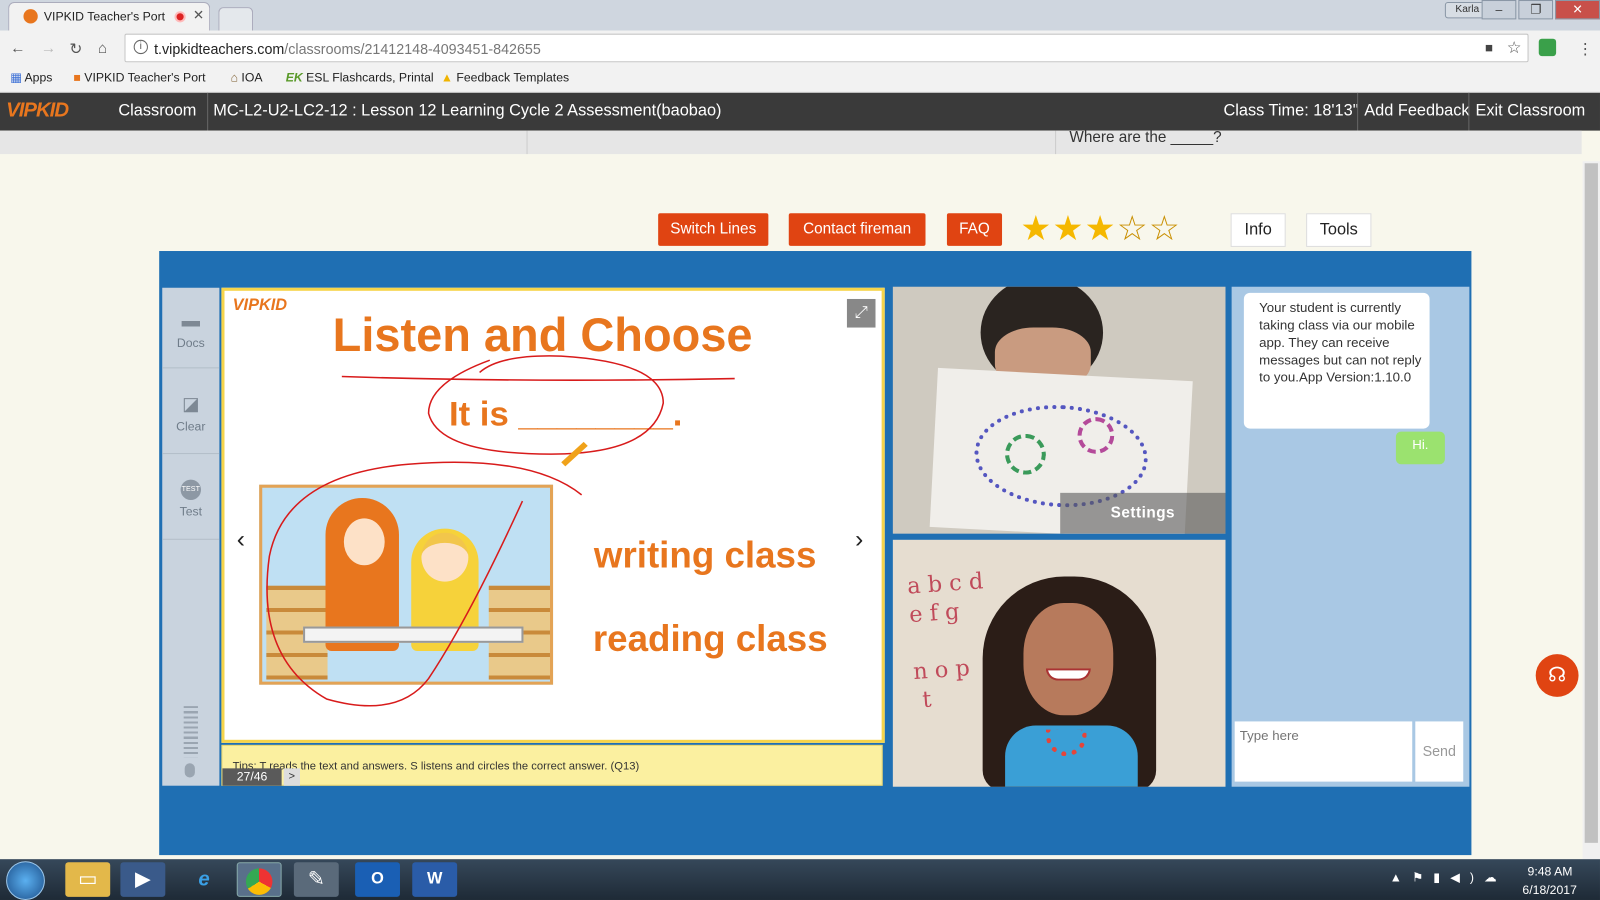 The image size is (1600, 900). What do you see at coordinates (412, 49) in the screenshot?
I see `url-path: /classrooms/21412148-4093451-842655` at bounding box center [412, 49].